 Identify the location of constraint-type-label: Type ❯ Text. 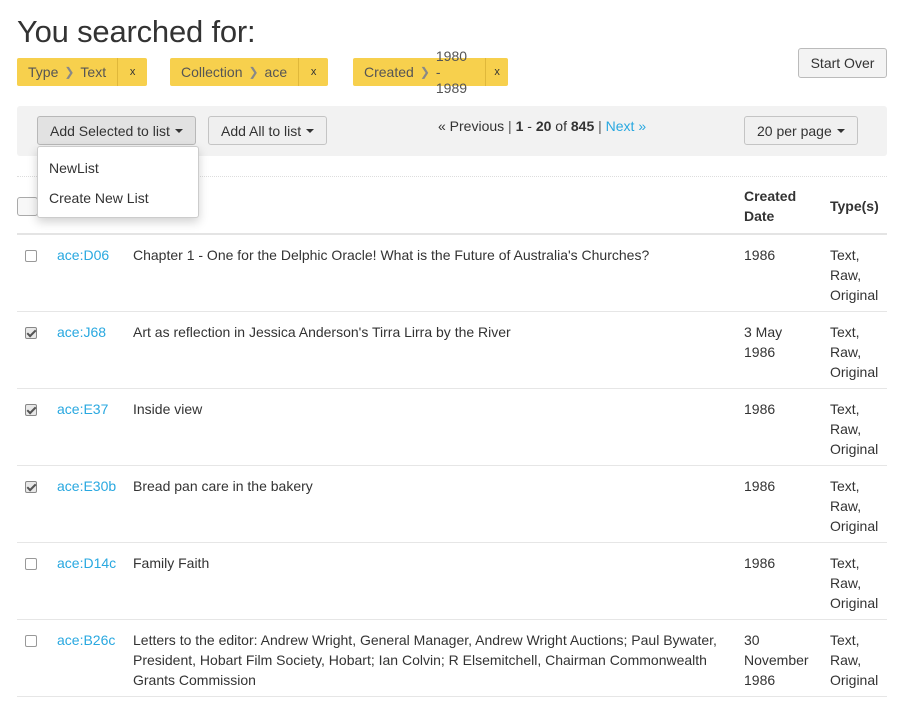
(67, 72).